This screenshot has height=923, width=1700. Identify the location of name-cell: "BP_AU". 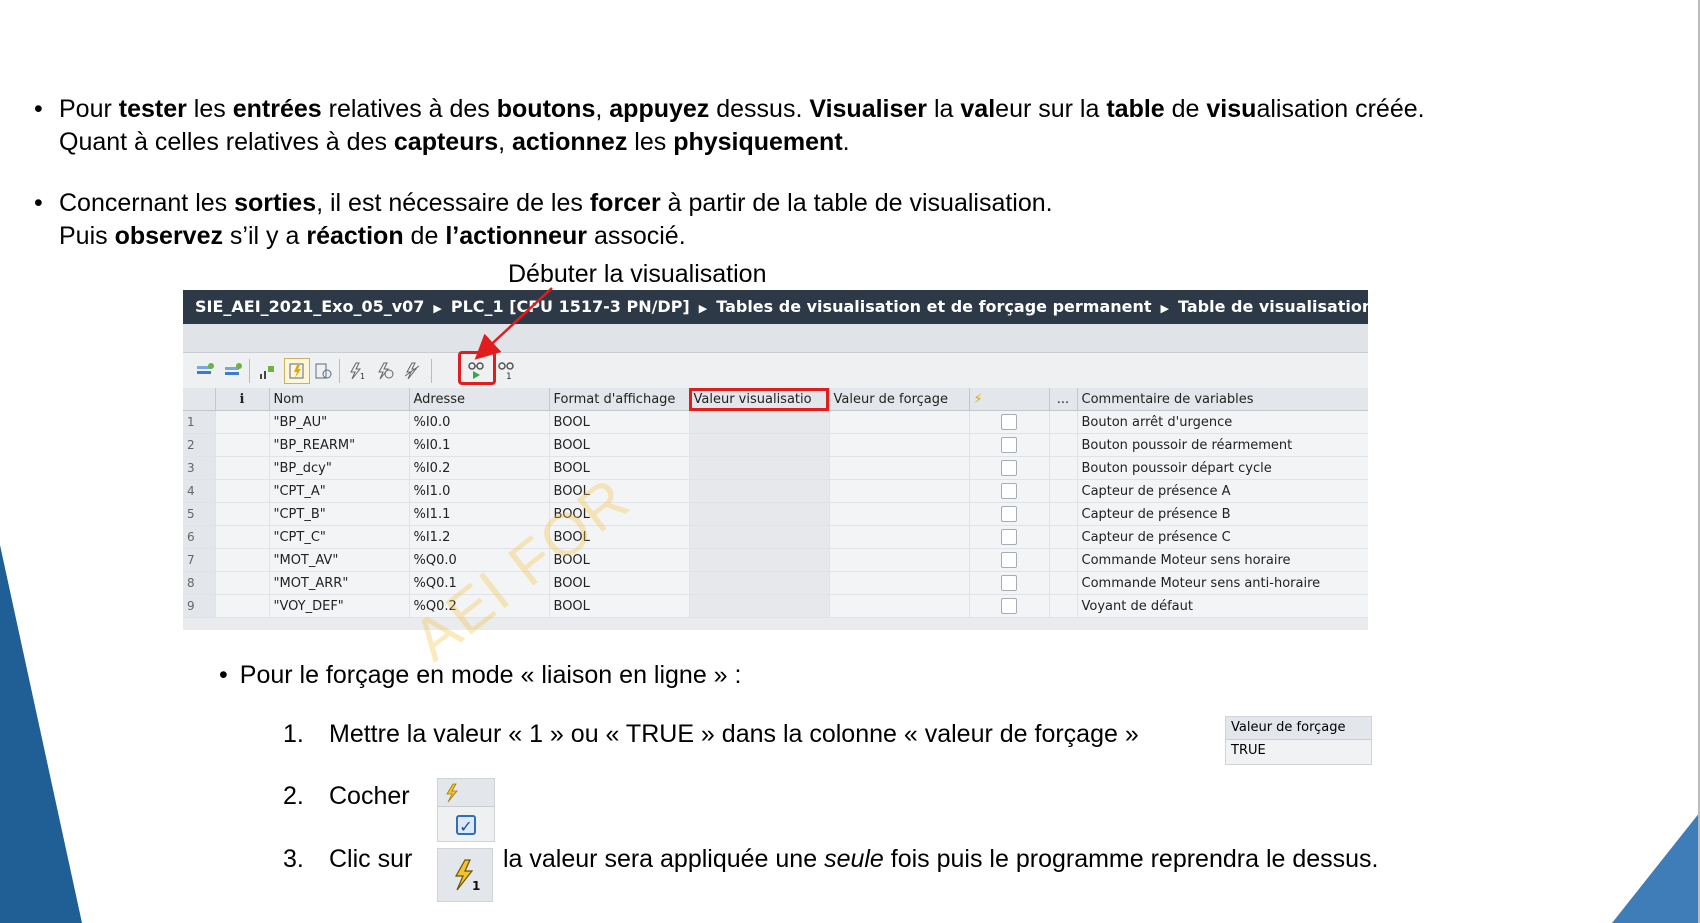
(339, 422).